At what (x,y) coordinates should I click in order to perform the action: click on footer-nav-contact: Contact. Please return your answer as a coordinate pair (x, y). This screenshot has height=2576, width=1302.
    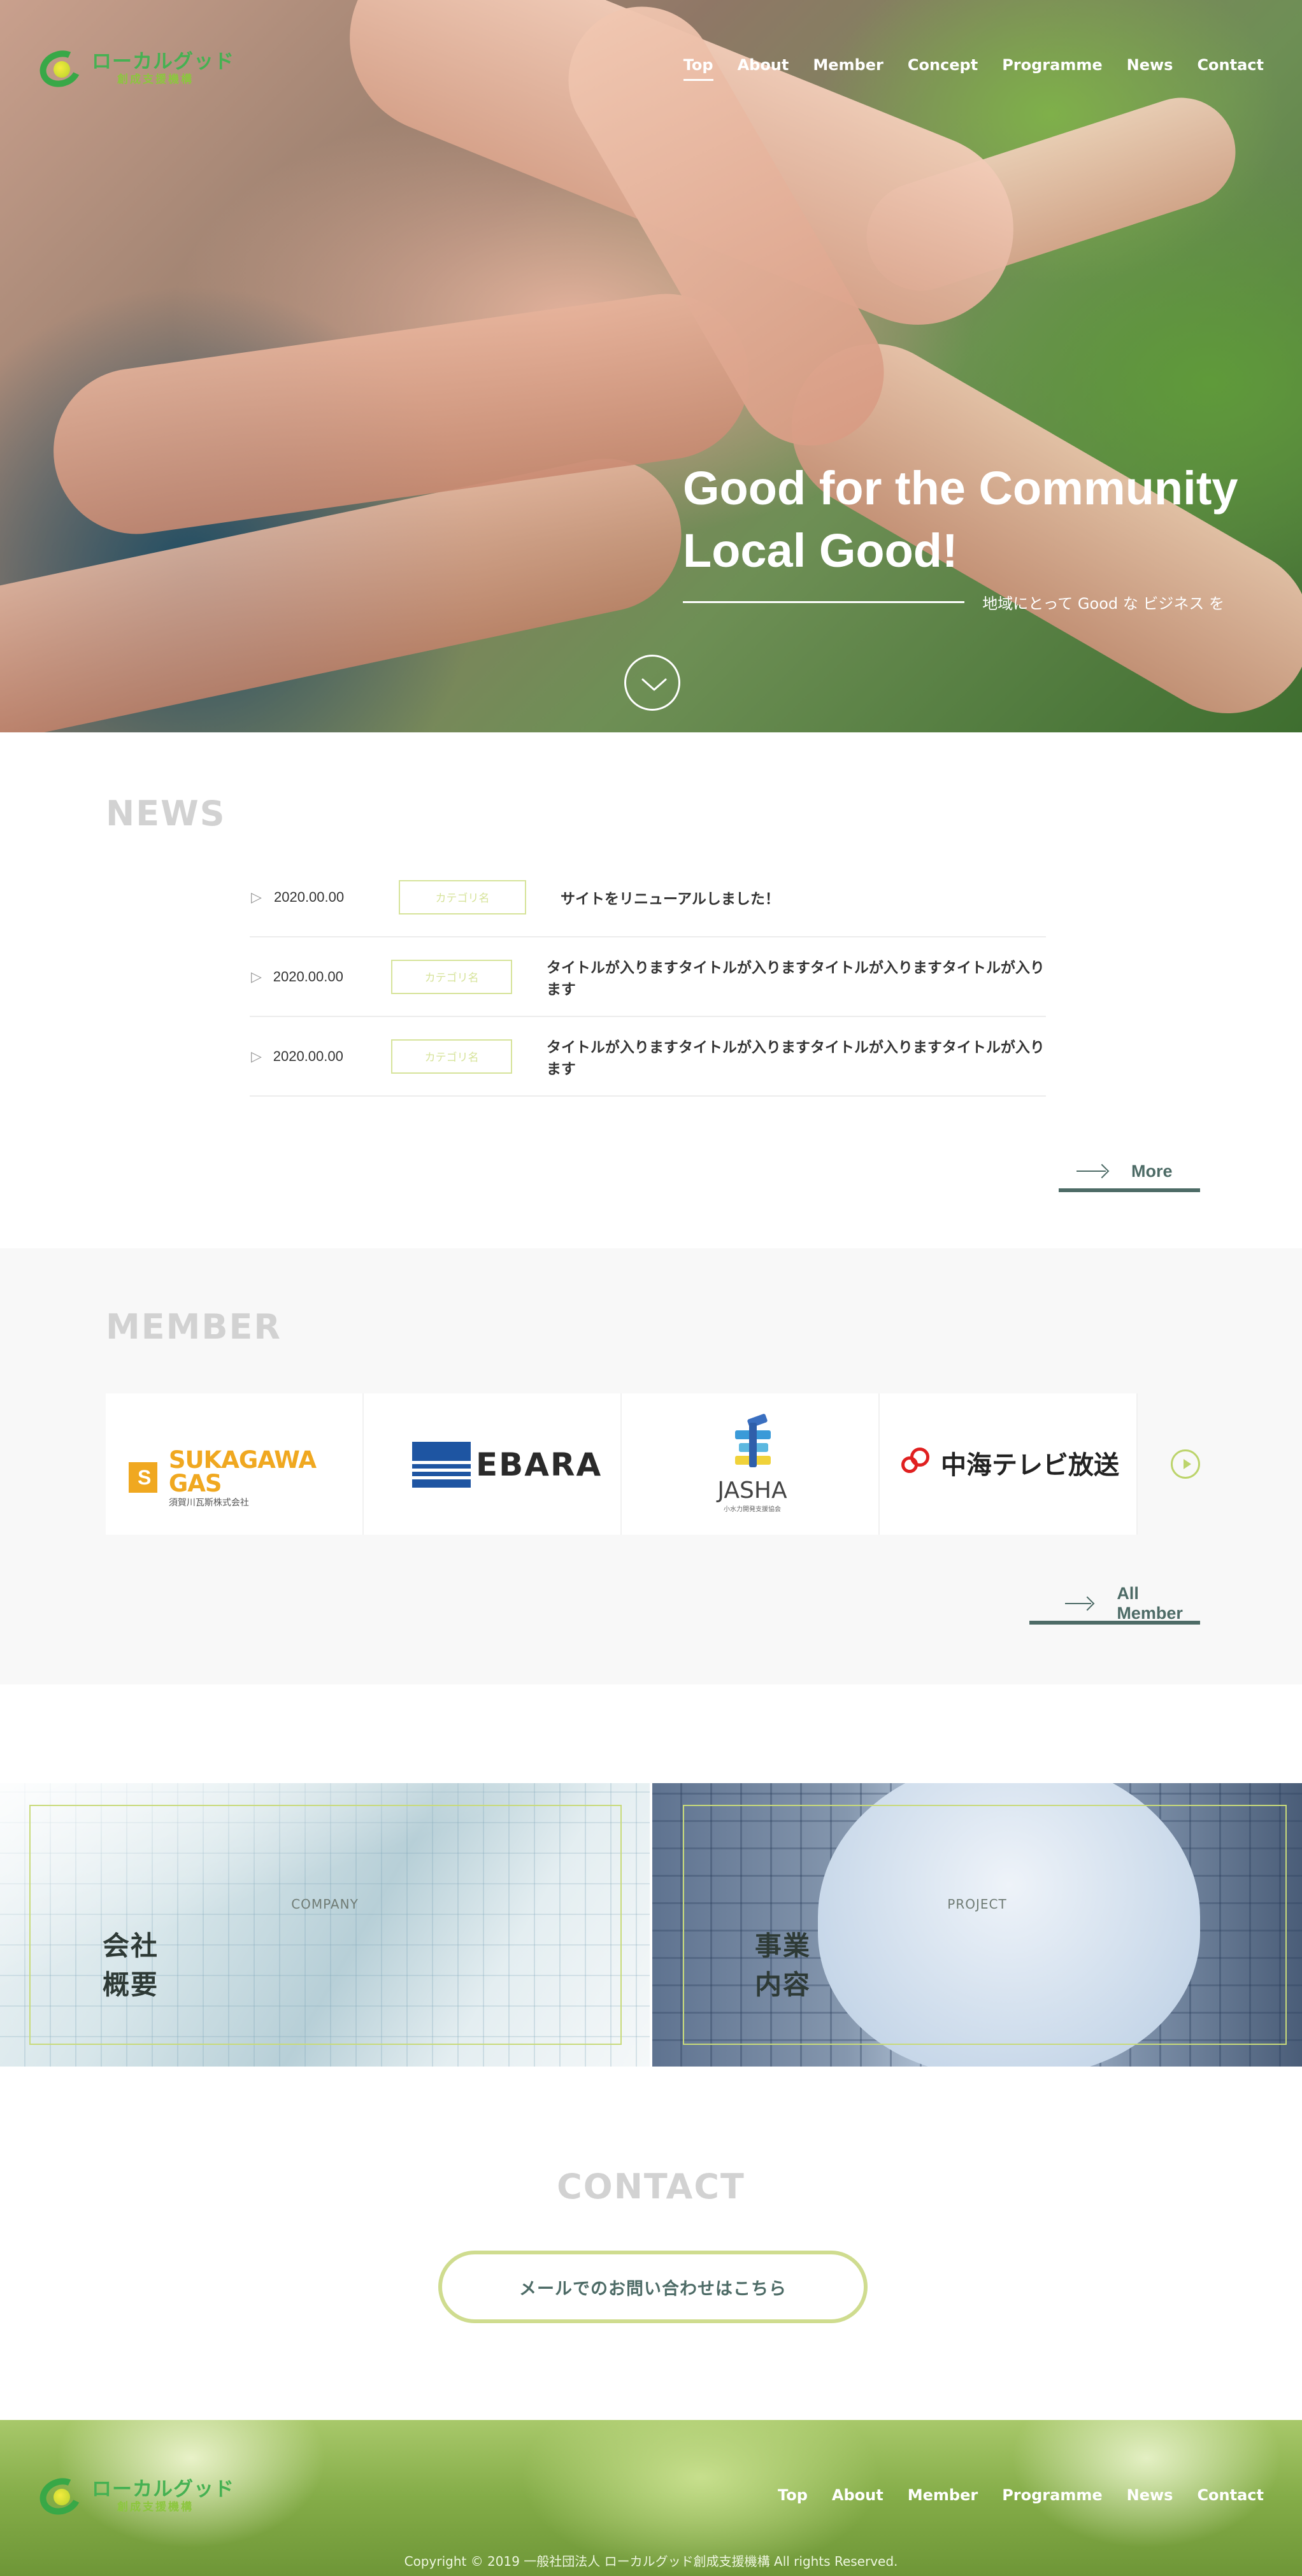
    Looking at the image, I should click on (1230, 2495).